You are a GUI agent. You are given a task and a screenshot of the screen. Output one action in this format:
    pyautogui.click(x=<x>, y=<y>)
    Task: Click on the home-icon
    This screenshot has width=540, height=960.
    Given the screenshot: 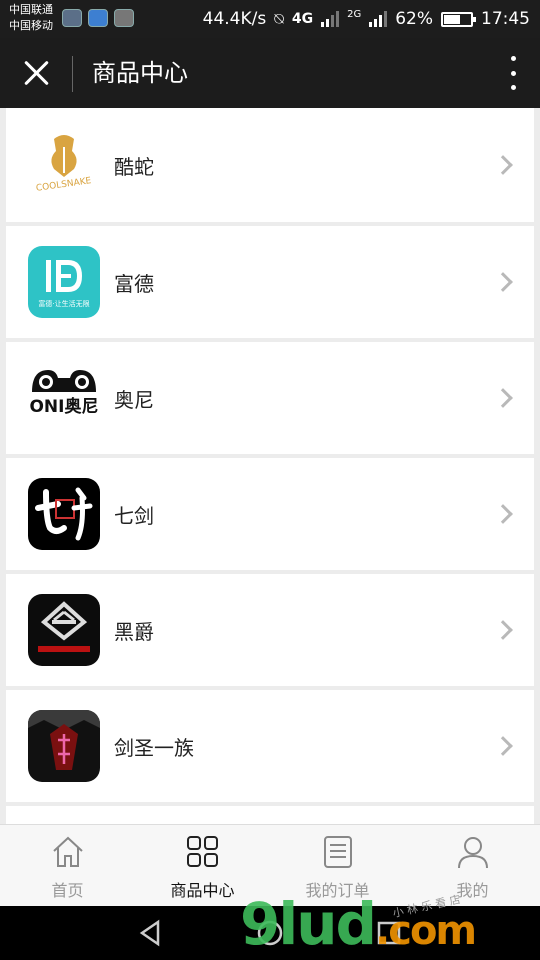 What is the action you would take?
    pyautogui.click(x=68, y=851)
    